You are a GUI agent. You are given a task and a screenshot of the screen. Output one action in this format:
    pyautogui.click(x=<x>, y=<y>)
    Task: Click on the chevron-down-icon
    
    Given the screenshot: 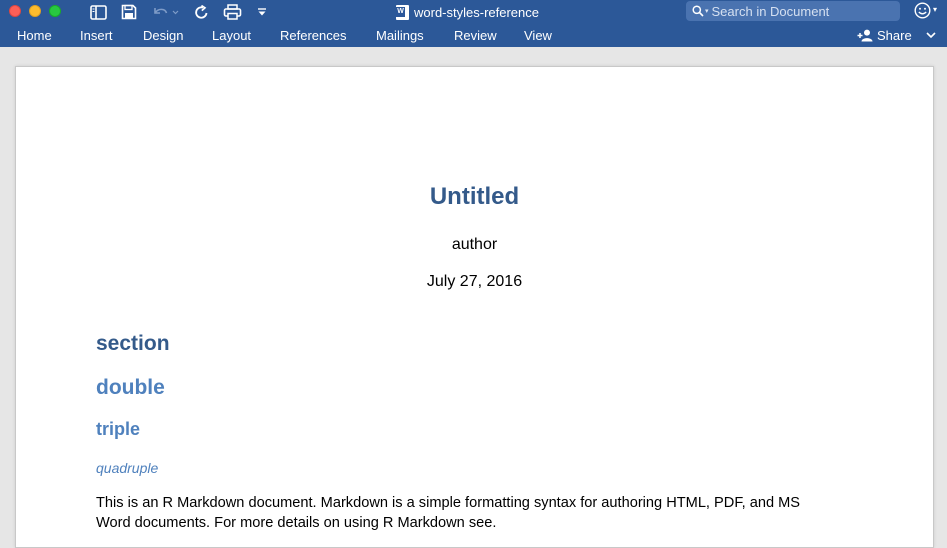 What is the action you would take?
    pyautogui.click(x=931, y=35)
    